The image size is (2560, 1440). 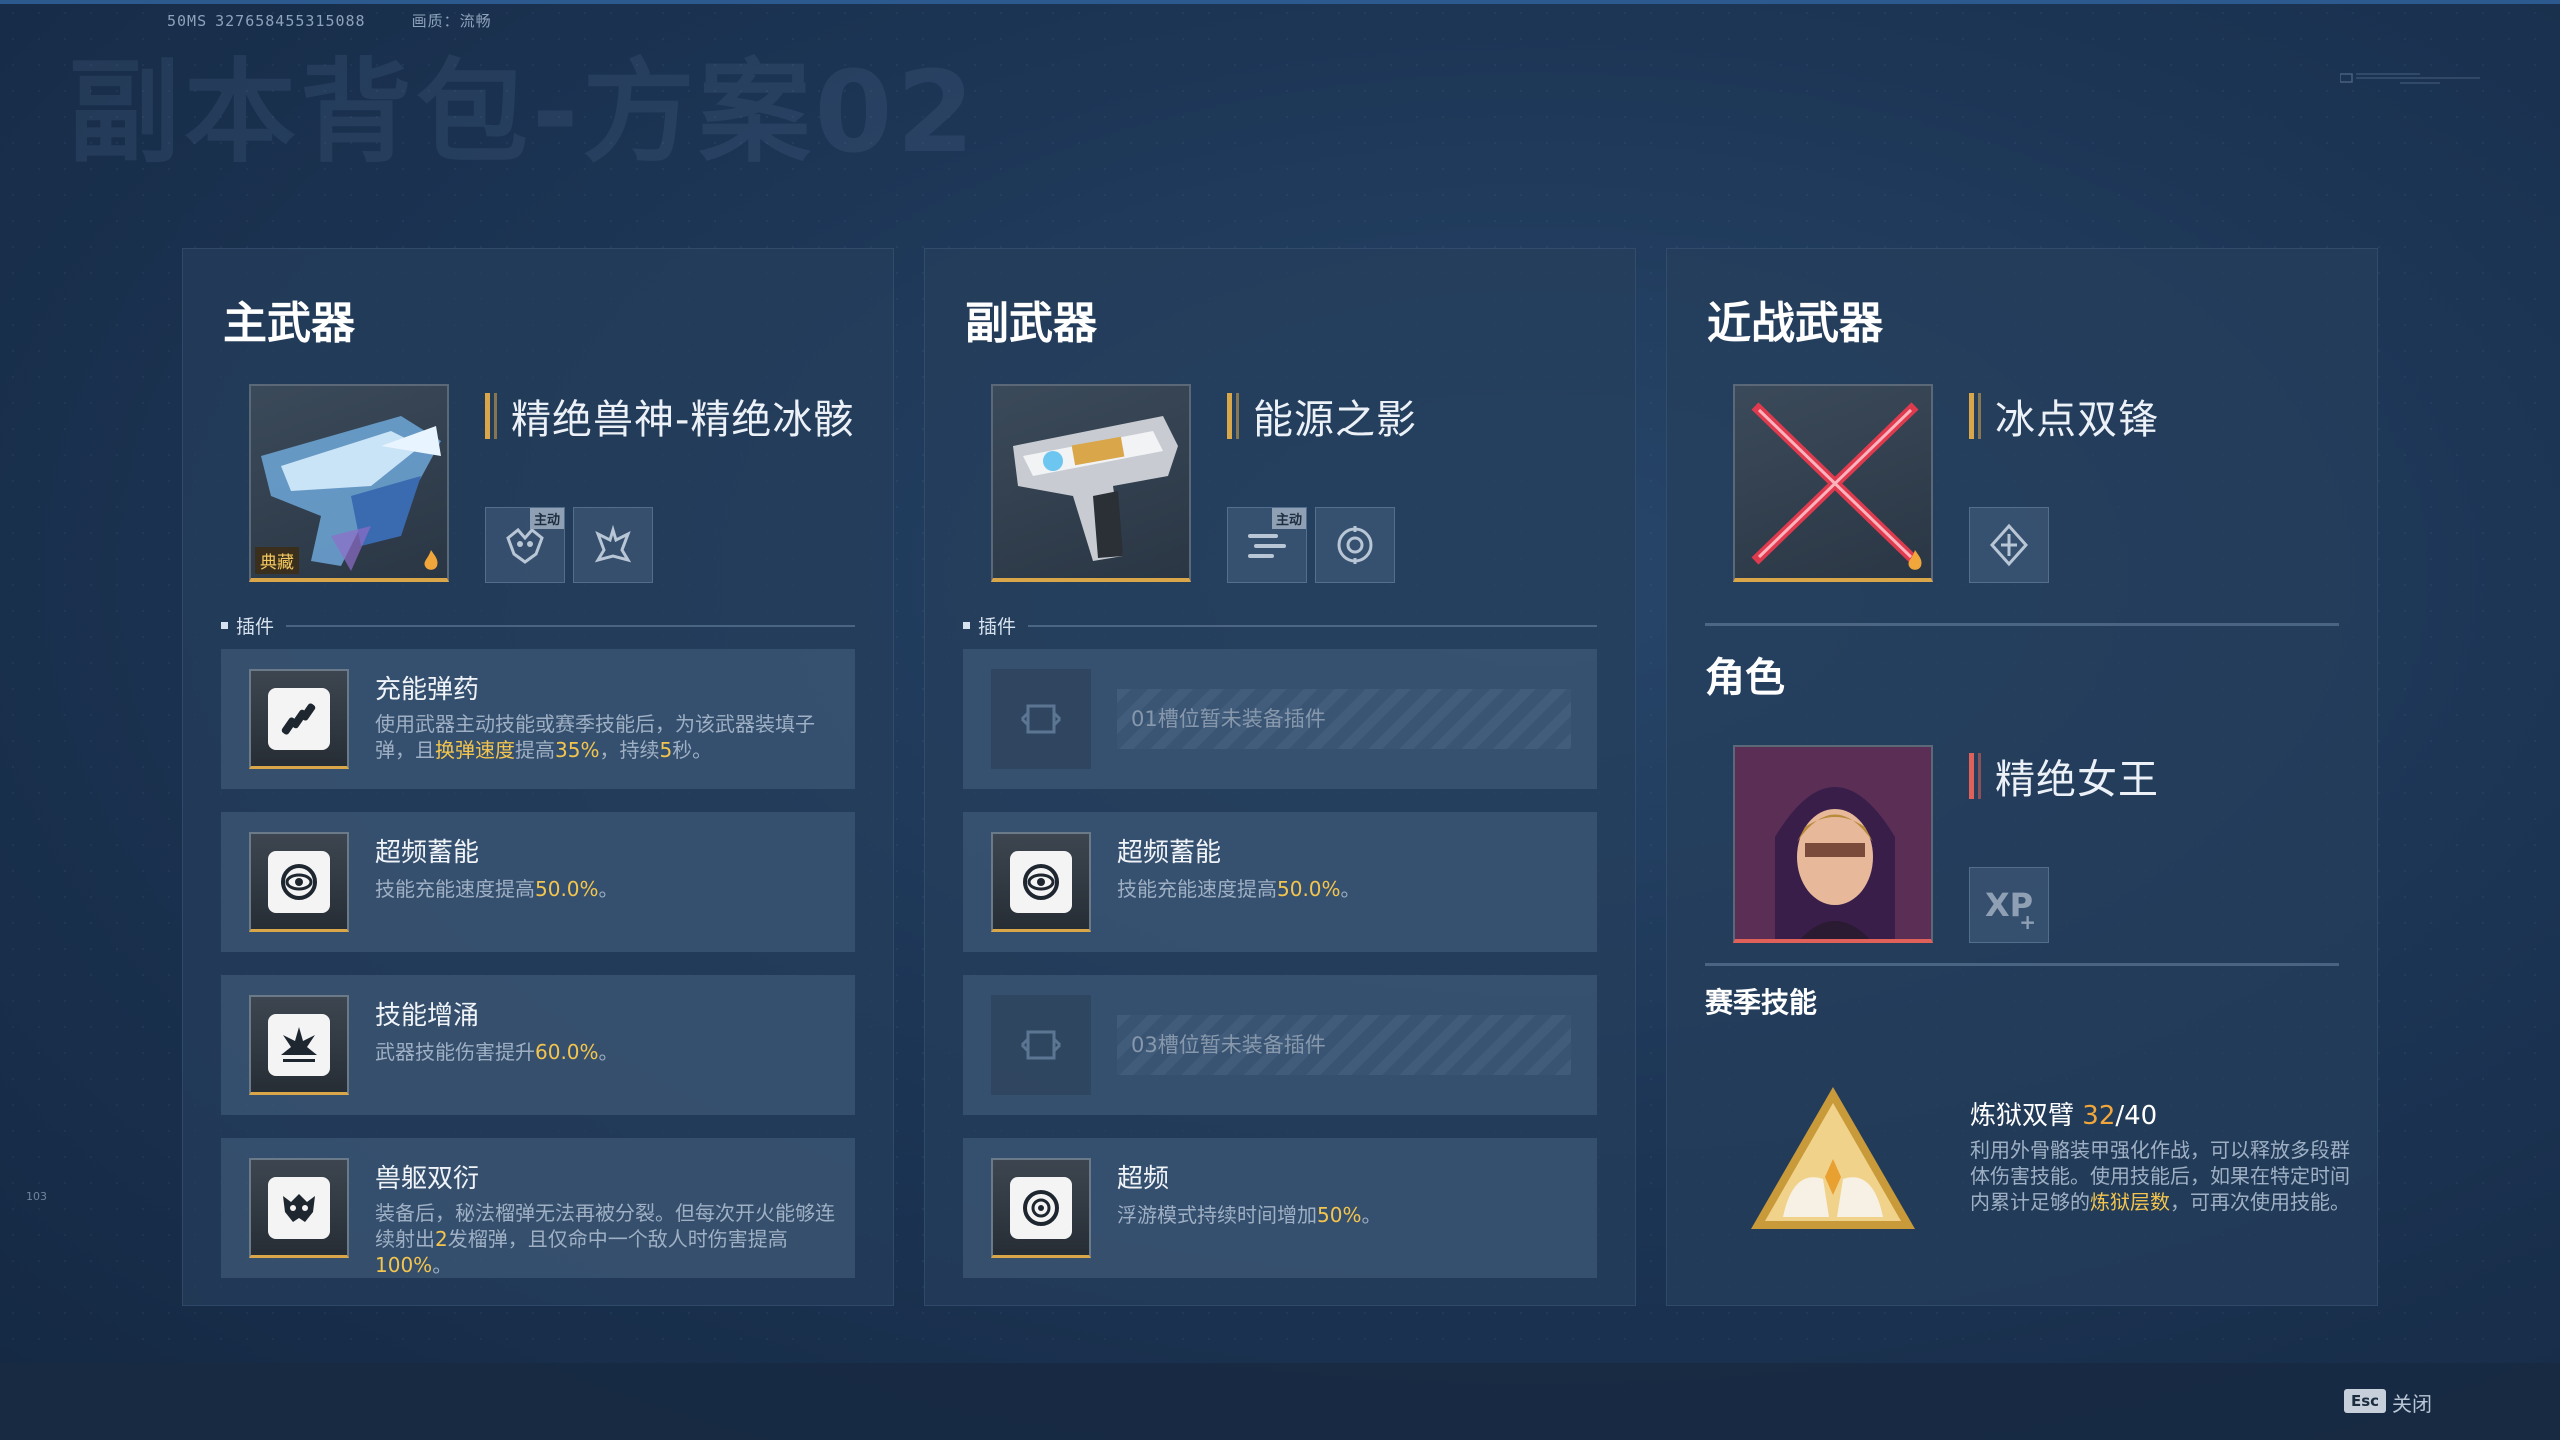 I want to click on empty-plugin-slot-1: 01槽位暂未装备插件, so click(x=1280, y=719).